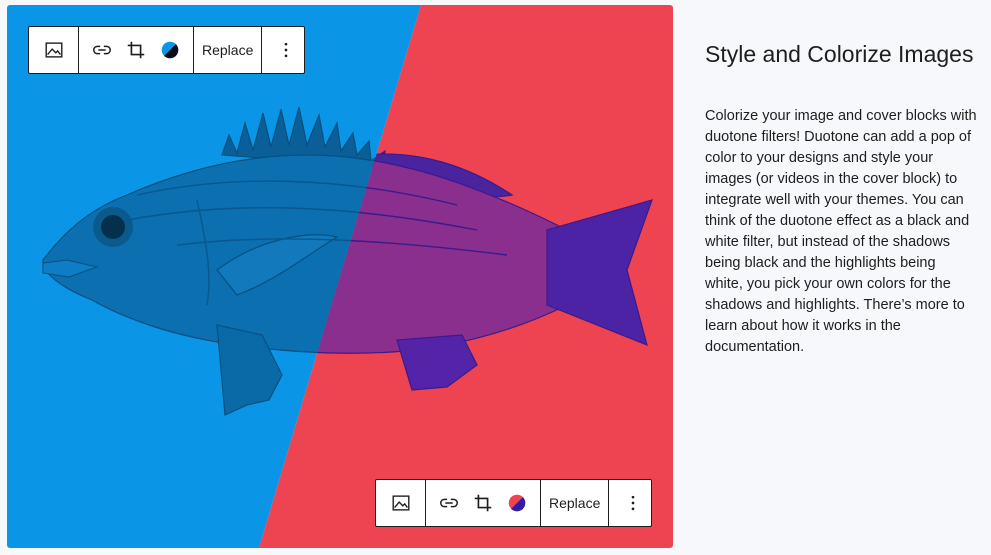 This screenshot has width=991, height=555. I want to click on image-block-toolbar-top: Replace, so click(166, 50).